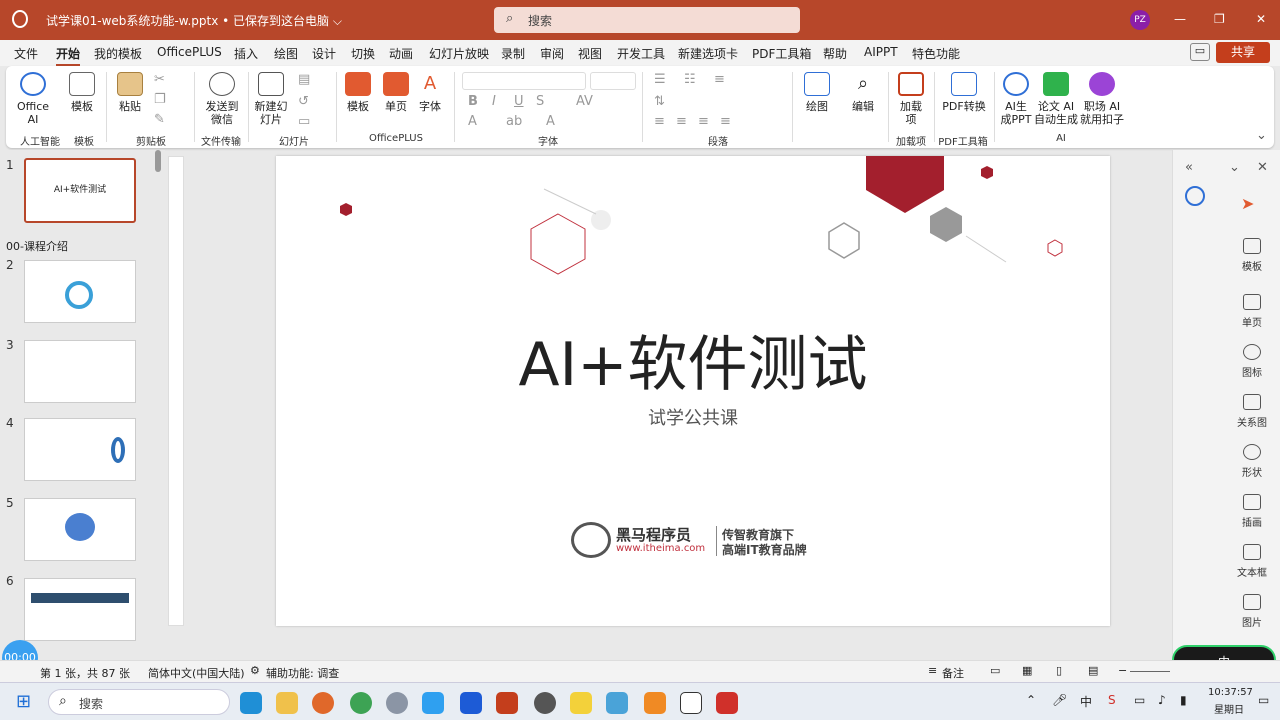 Image resolution: width=1280 pixels, height=720 pixels. Describe the element at coordinates (85, 673) in the screenshot. I see `slide-info: 第 1 张，共 87 张` at that location.